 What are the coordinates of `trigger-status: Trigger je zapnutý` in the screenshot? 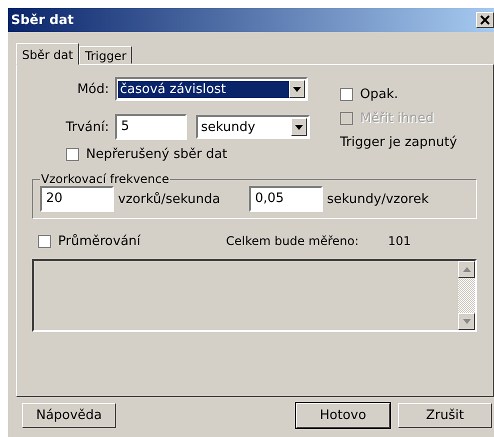 It's located at (399, 142).